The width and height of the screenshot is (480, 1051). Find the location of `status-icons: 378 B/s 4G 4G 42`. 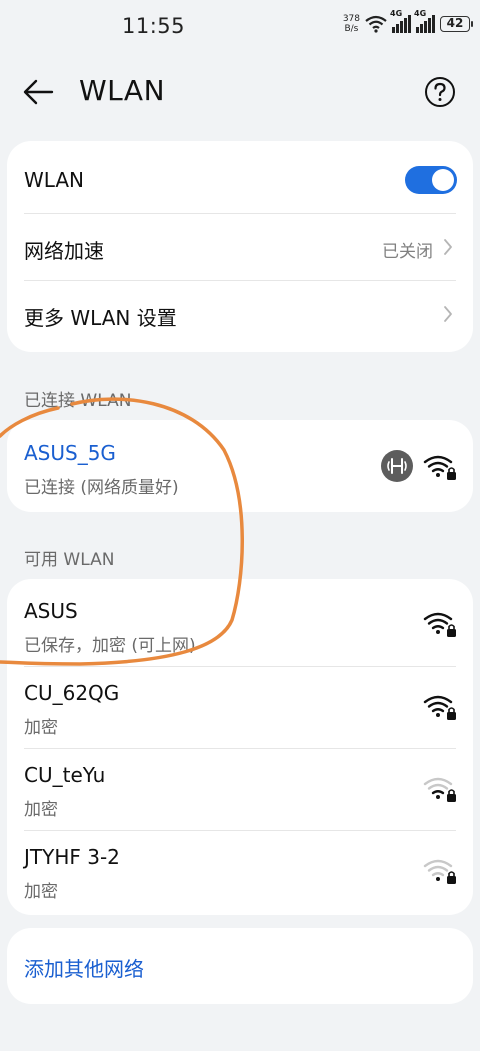

status-icons: 378 B/s 4G 4G 42 is located at coordinates (407, 21).